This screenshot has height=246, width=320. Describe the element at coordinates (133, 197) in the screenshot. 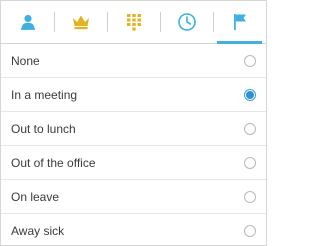

I see `status-option-on-leave: On leave` at that location.